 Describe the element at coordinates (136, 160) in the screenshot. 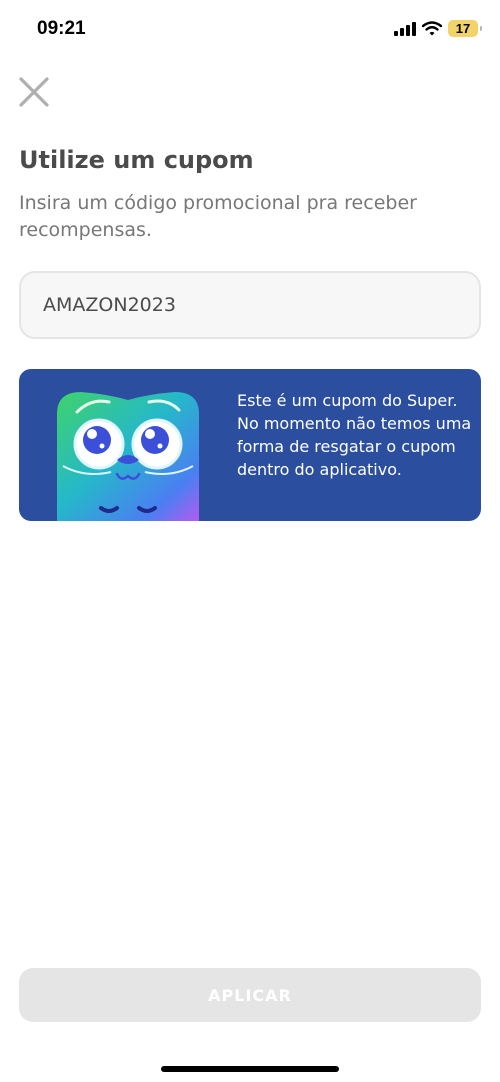

I see `page-title: Utilize um cupom` at that location.